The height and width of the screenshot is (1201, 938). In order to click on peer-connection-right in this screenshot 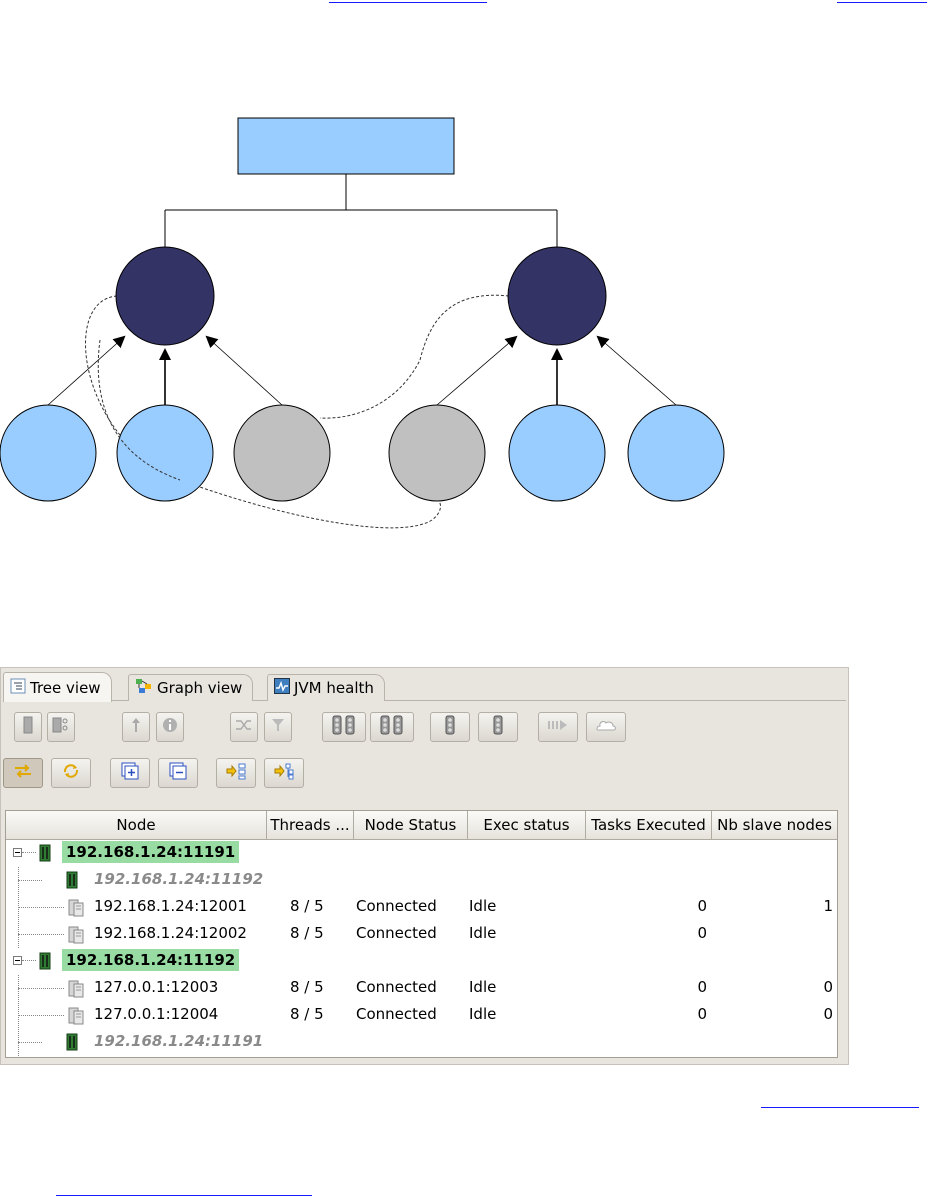, I will do `click(414, 356)`.